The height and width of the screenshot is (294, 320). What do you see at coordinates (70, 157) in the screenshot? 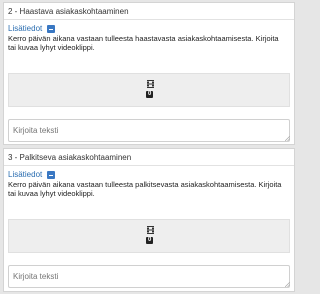
I see `question-title: 3 - Palkitseva asiakaskohtaaminen` at bounding box center [70, 157].